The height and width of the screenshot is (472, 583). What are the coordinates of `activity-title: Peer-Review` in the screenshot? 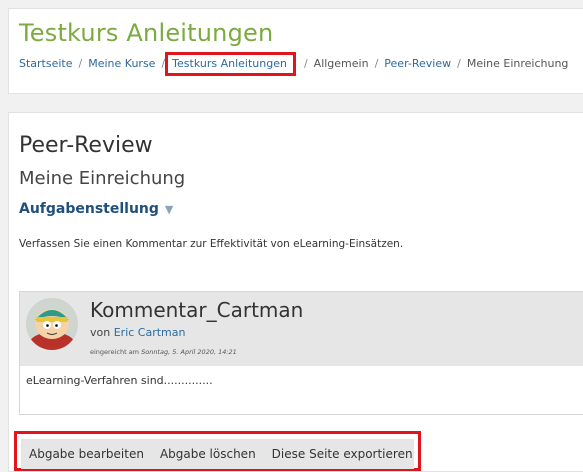 It's located at (86, 145).